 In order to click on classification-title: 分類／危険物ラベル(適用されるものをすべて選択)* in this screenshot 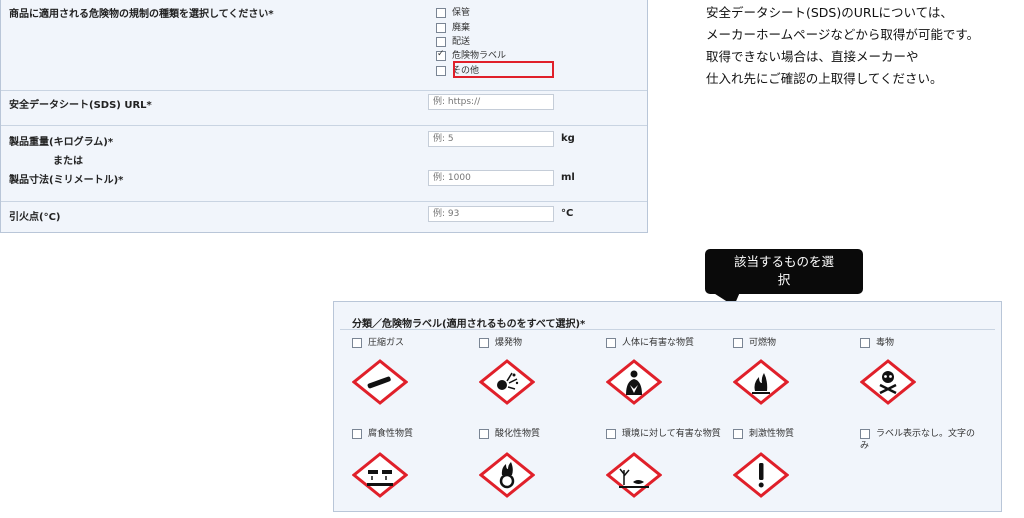, I will do `click(469, 324)`.